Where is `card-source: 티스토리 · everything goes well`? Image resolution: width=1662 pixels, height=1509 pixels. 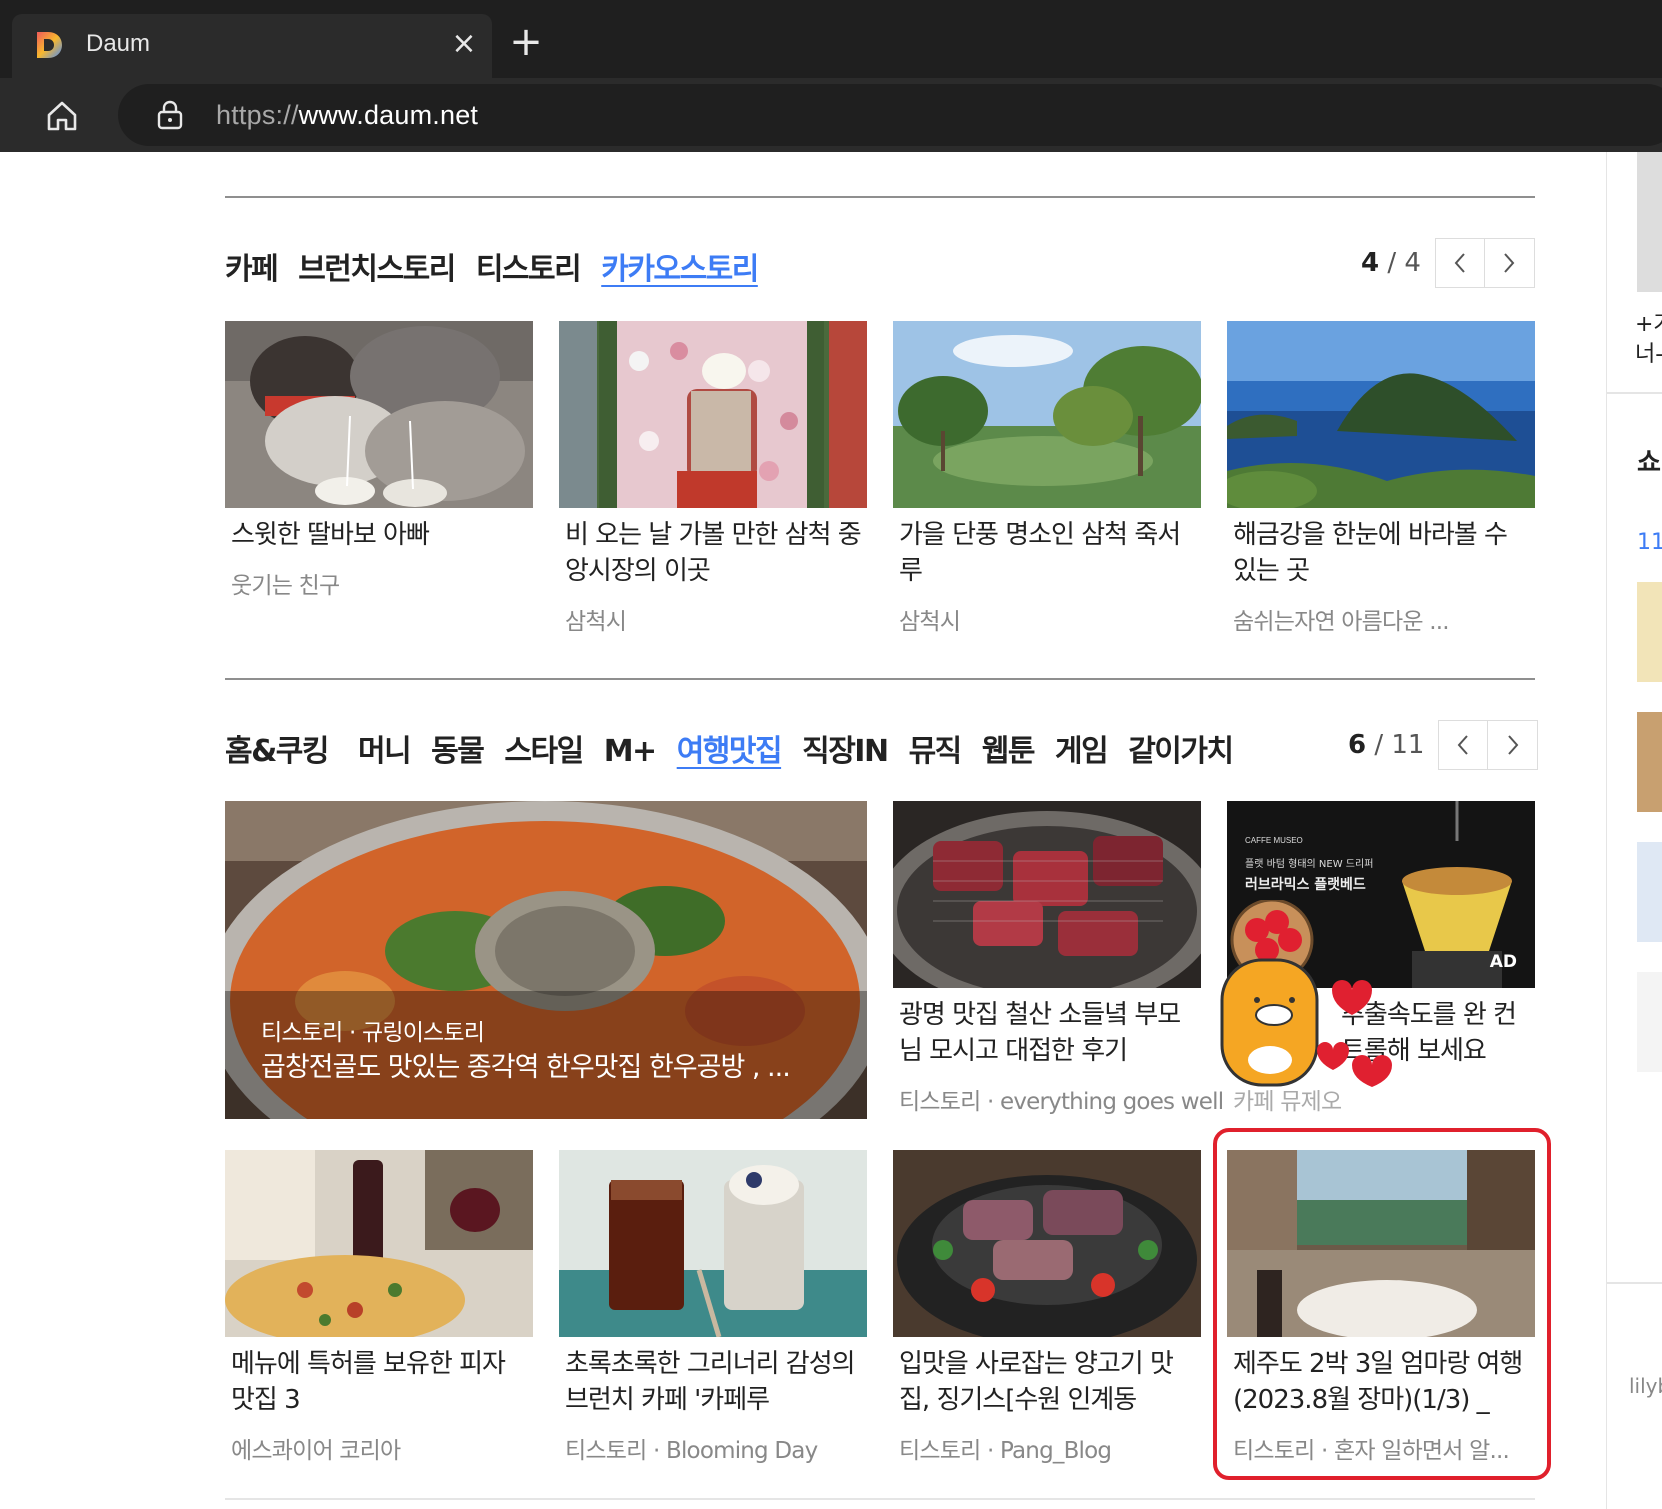 card-source: 티스토리 · everything goes well is located at coordinates (1061, 1102).